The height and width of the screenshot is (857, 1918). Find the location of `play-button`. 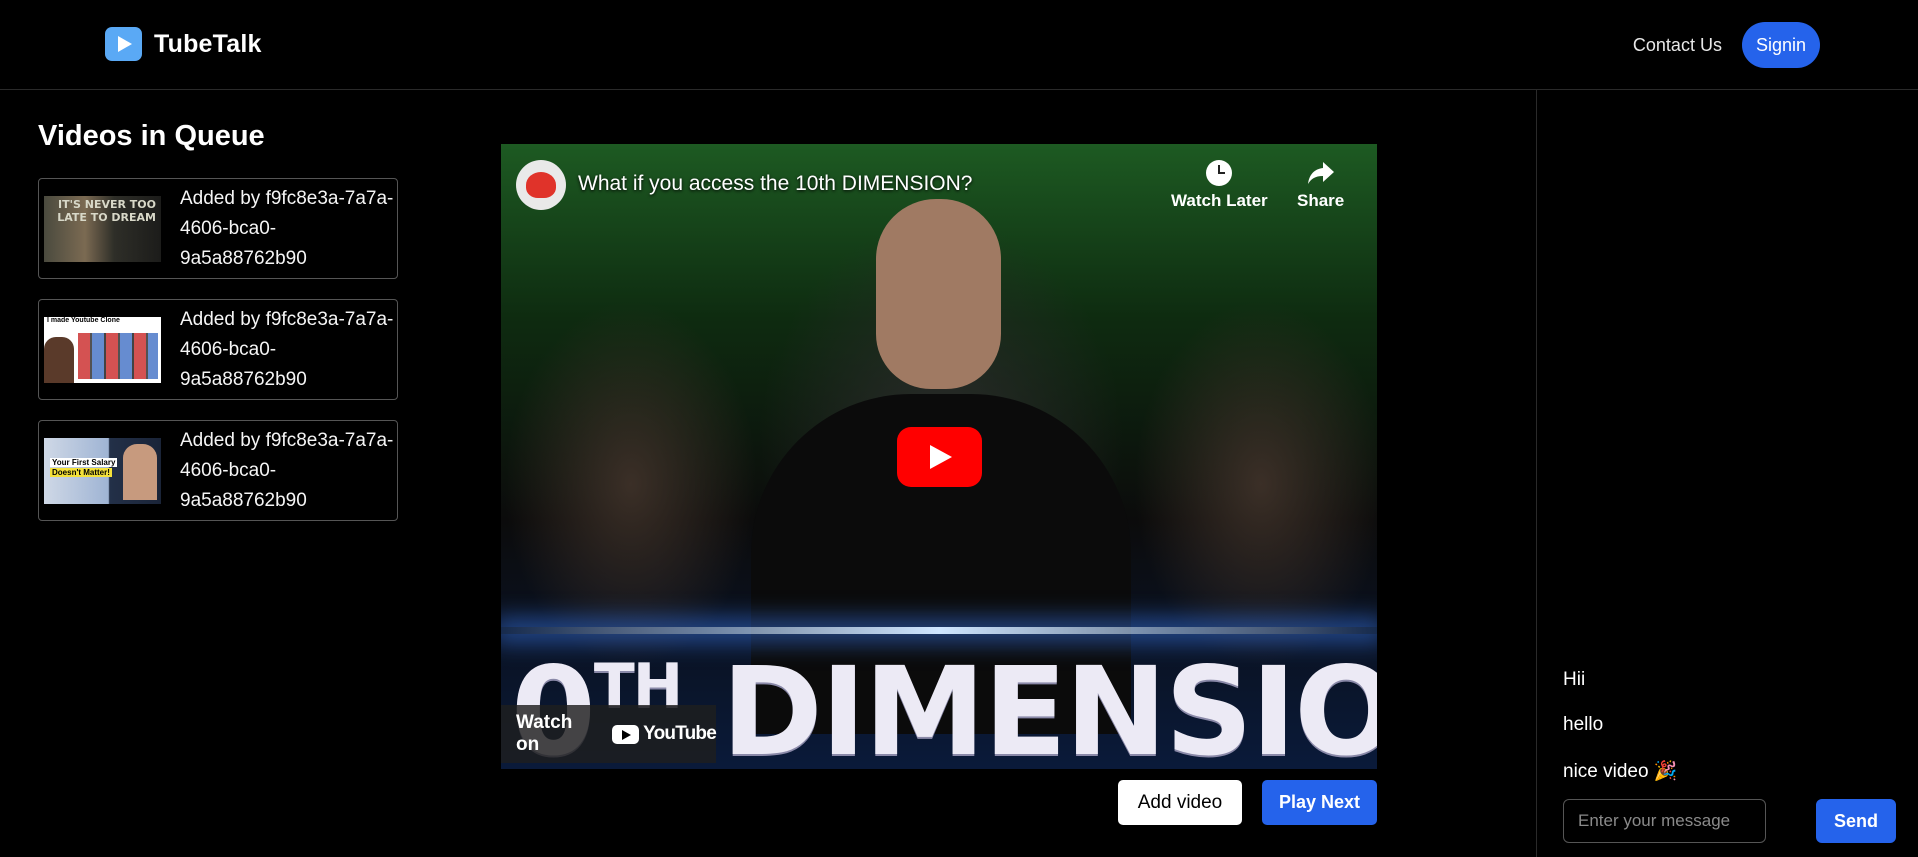

play-button is located at coordinates (939, 457).